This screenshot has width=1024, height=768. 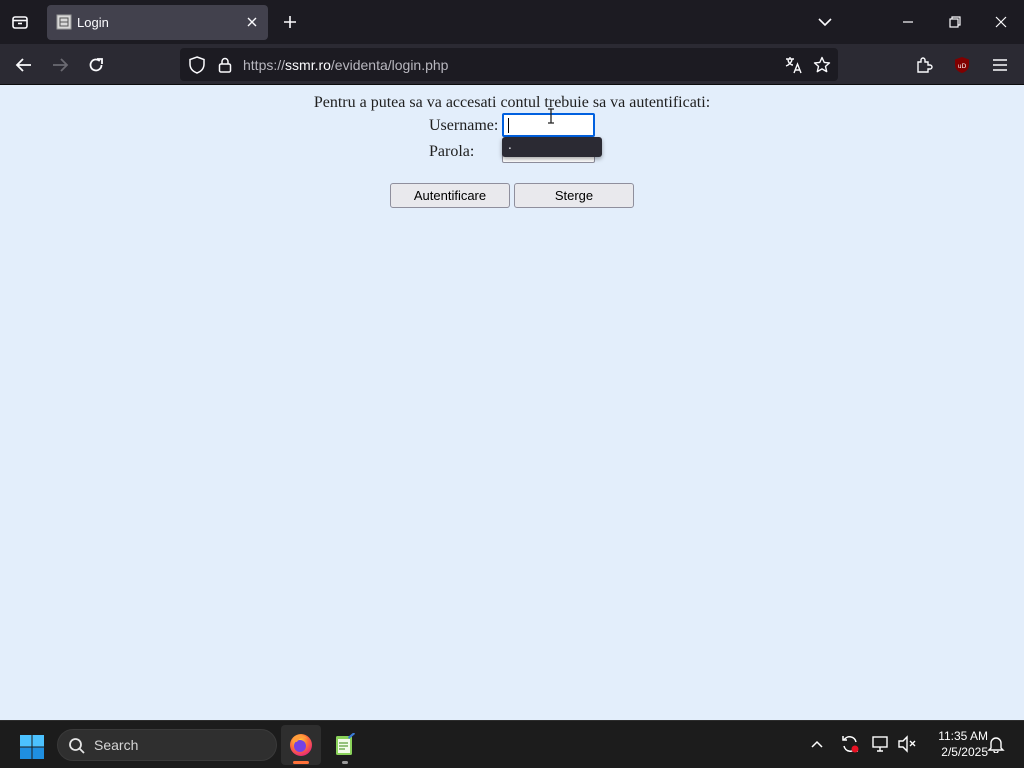 I want to click on forward-icon, so click(x=60, y=65).